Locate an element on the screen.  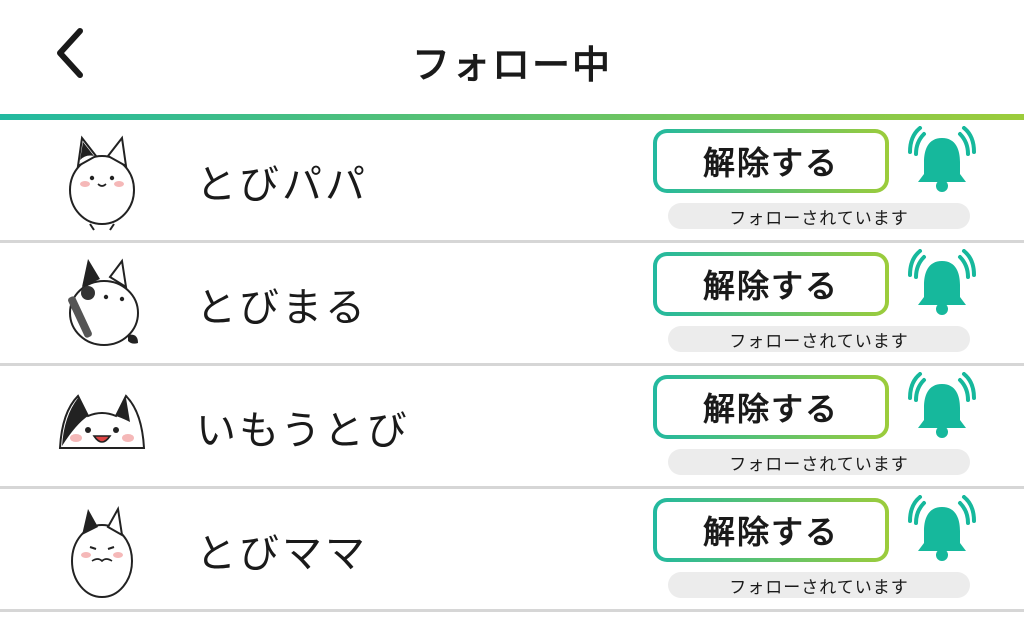
user-name: とびまる is located at coordinates (282, 308).